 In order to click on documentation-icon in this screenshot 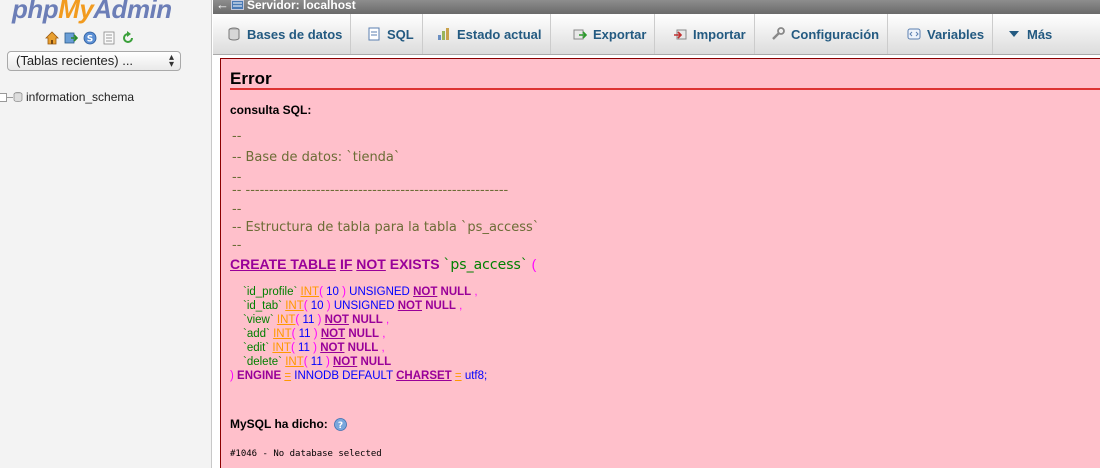, I will do `click(109, 38)`.